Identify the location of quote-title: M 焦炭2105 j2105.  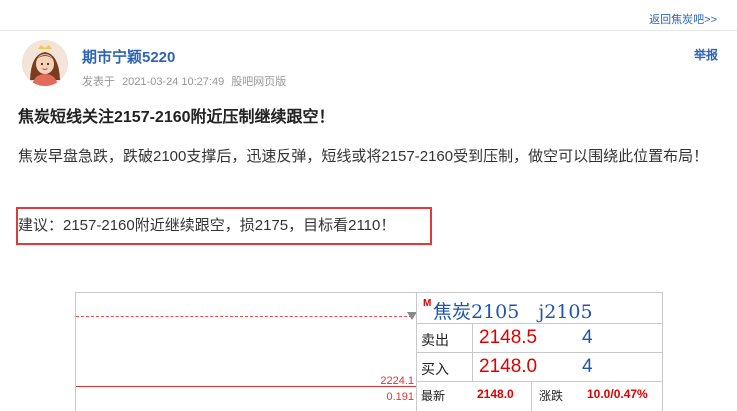
(539, 308).